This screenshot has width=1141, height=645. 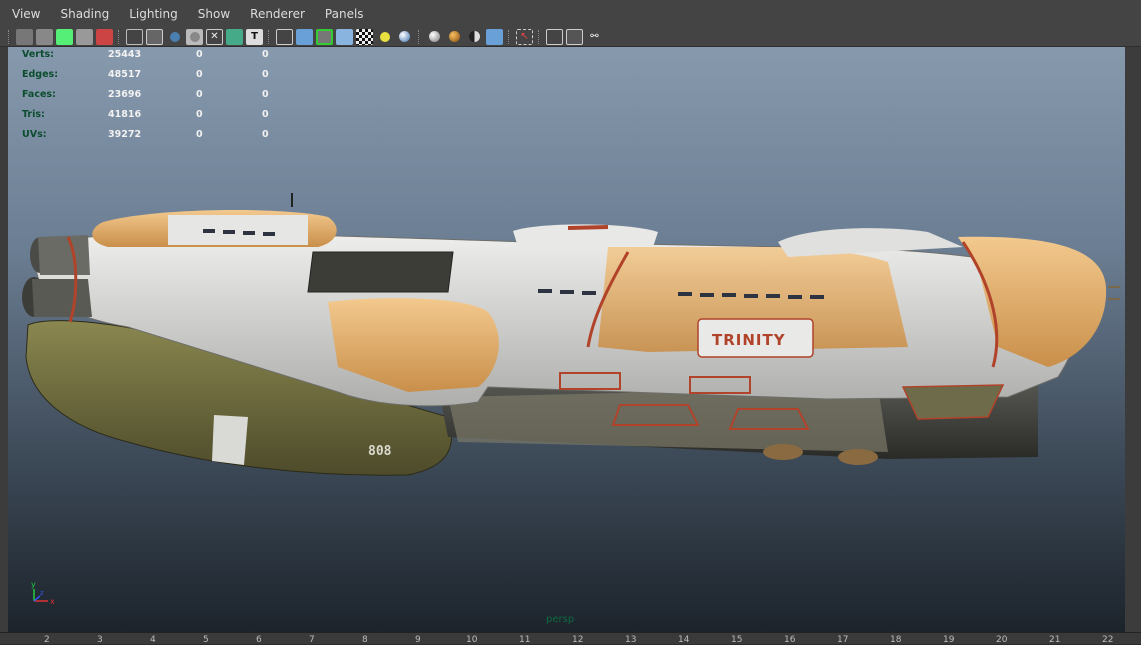 What do you see at coordinates (47, 640) in the screenshot?
I see `ruler-tick: 2` at bounding box center [47, 640].